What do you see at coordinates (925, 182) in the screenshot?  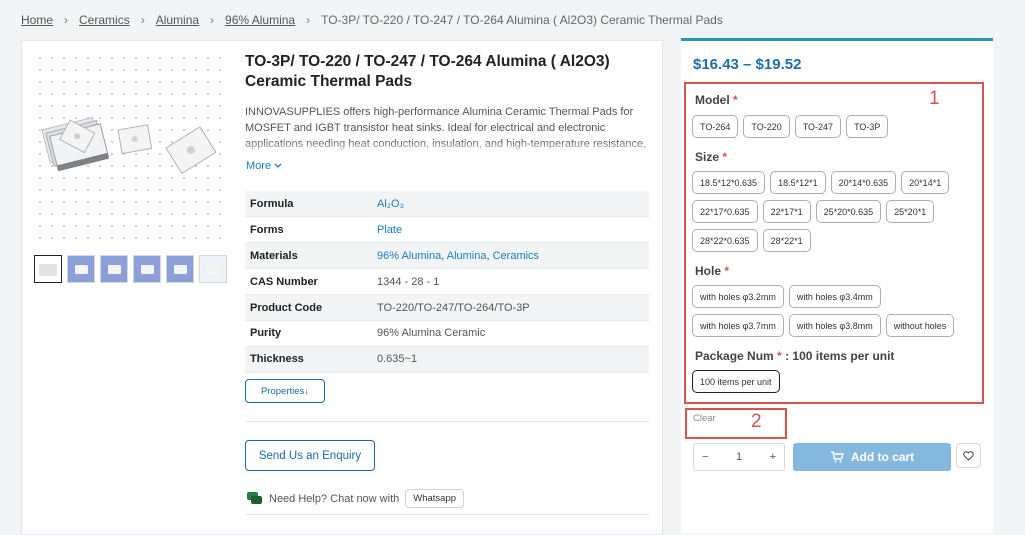 I see `option-size: 20*14*1` at bounding box center [925, 182].